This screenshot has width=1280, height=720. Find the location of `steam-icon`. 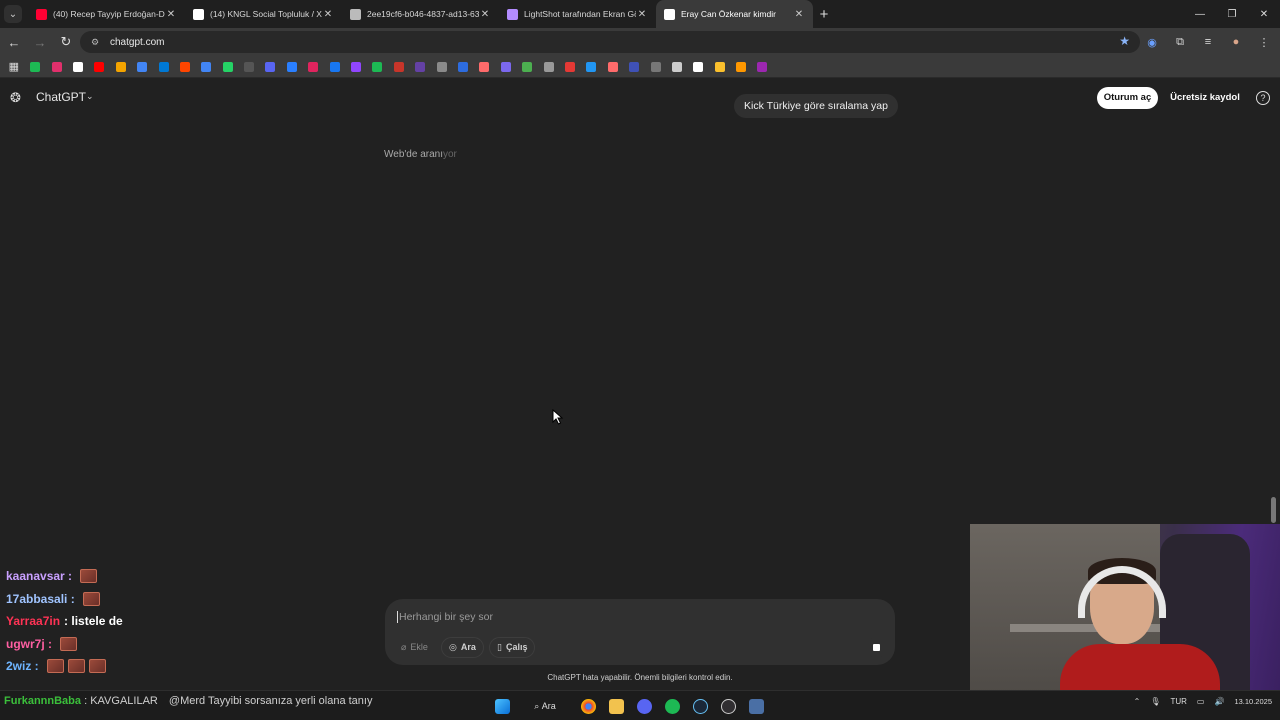

steam-icon is located at coordinates (700, 706).